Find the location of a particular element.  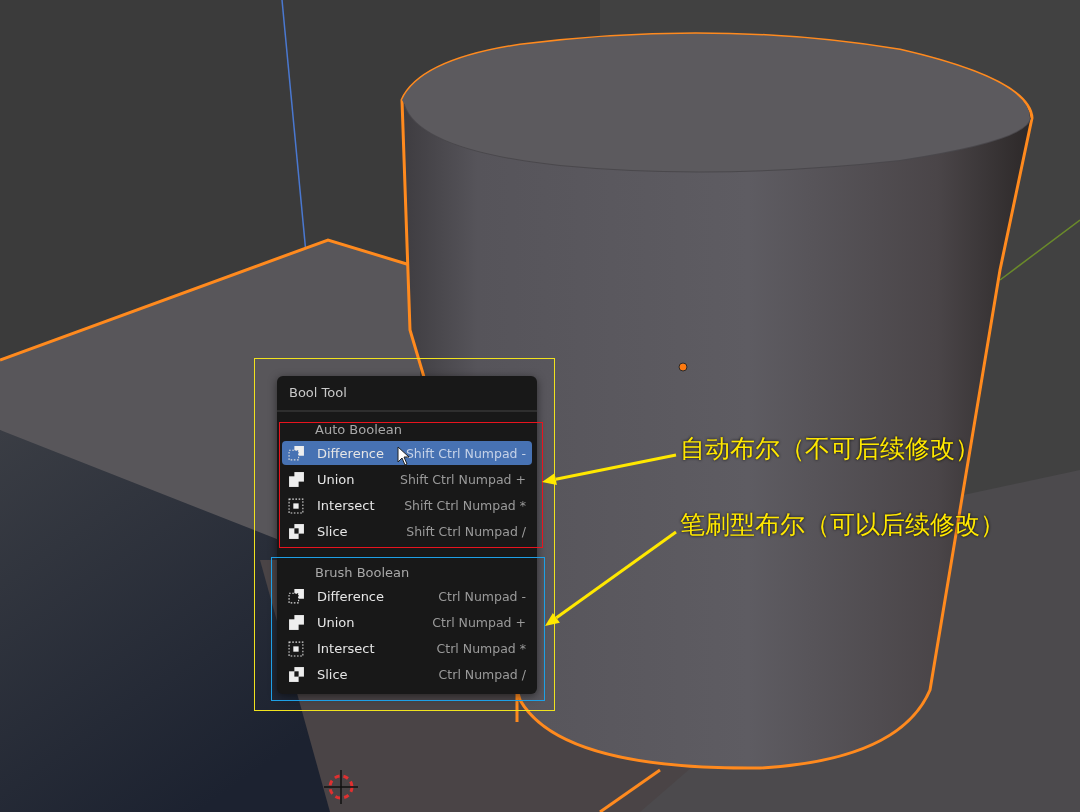

shortcut-text: Shift Ctrl Numpad * is located at coordinates (465, 505).